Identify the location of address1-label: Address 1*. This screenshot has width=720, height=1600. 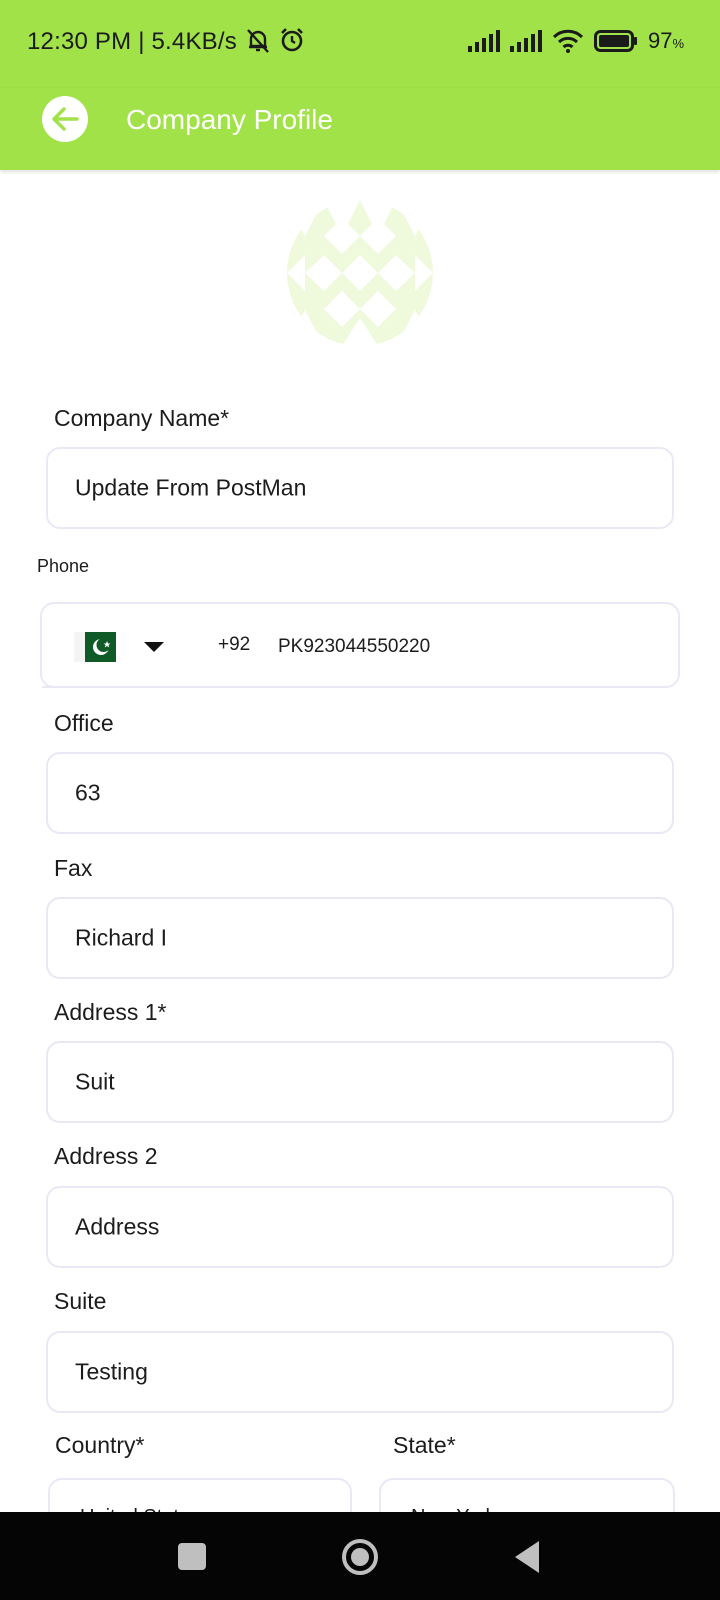
(110, 1012).